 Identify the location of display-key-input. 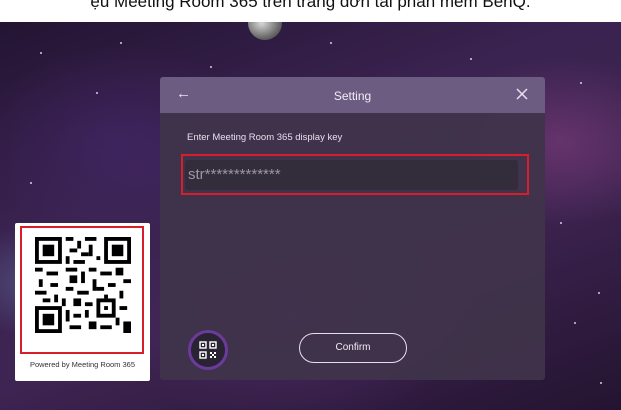
(351, 175).